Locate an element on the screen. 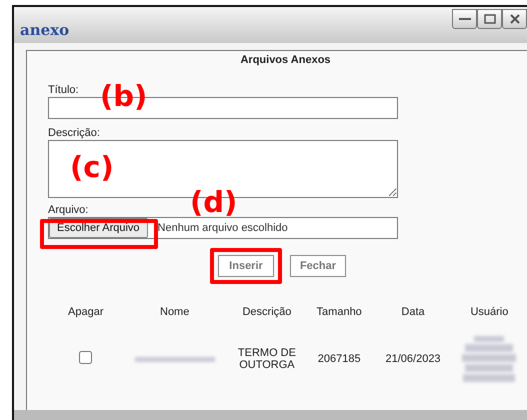 Image resolution: width=527 pixels, height=420 pixels. column-header: Apagar is located at coordinates (86, 313).